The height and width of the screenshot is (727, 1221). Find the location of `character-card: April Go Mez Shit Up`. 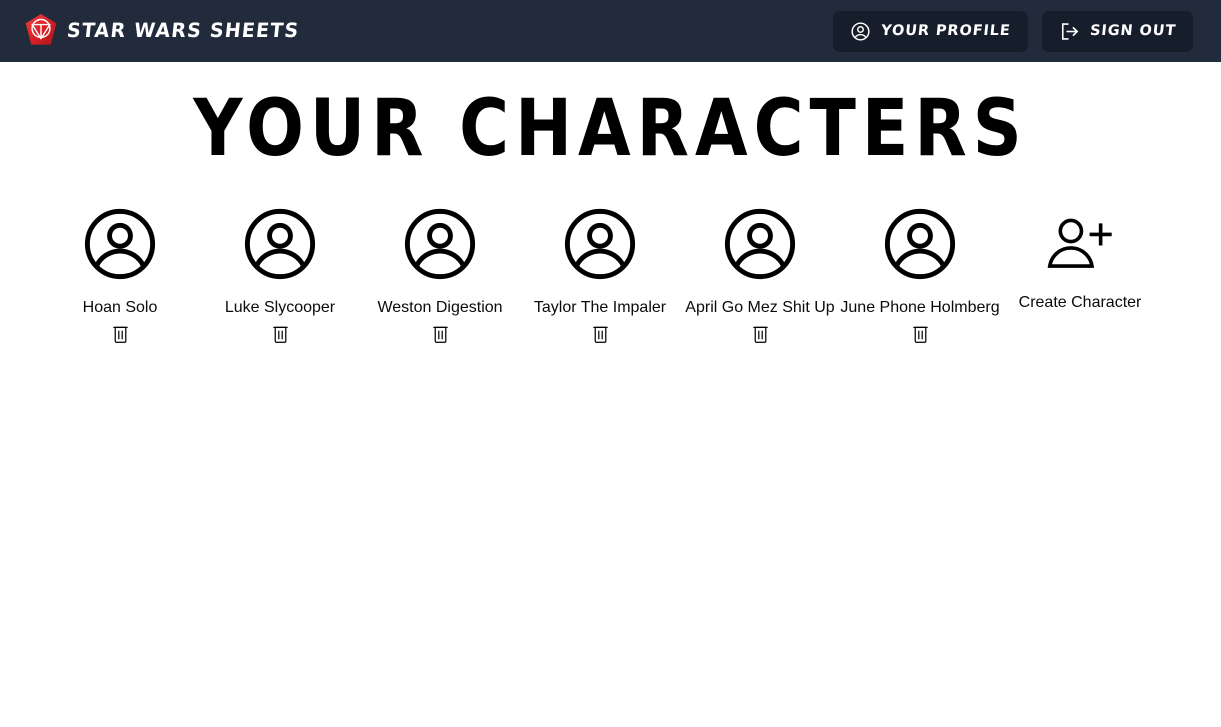

character-card: April Go Mez Shit Up is located at coordinates (760, 274).